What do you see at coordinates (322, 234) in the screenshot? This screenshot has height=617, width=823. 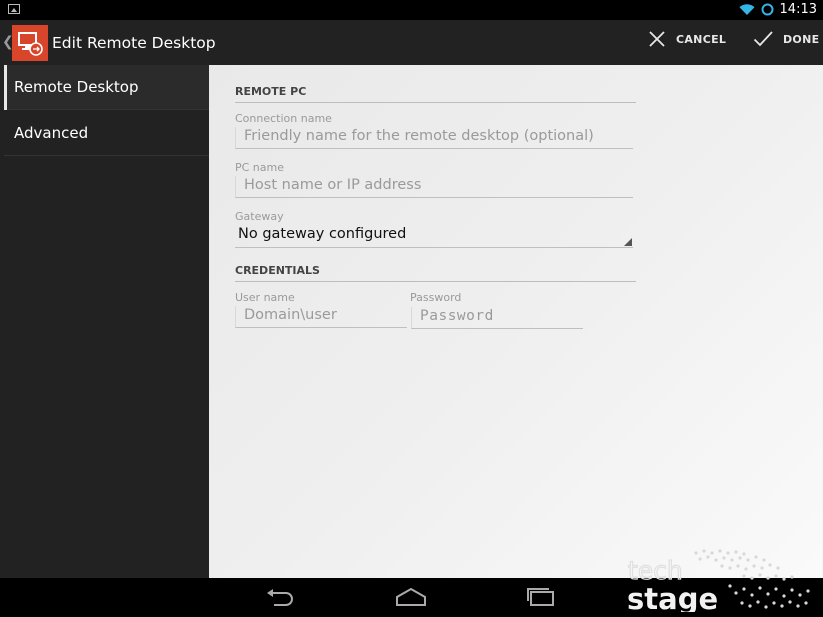 I see `gateway-selected-value: No gateway configured` at bounding box center [322, 234].